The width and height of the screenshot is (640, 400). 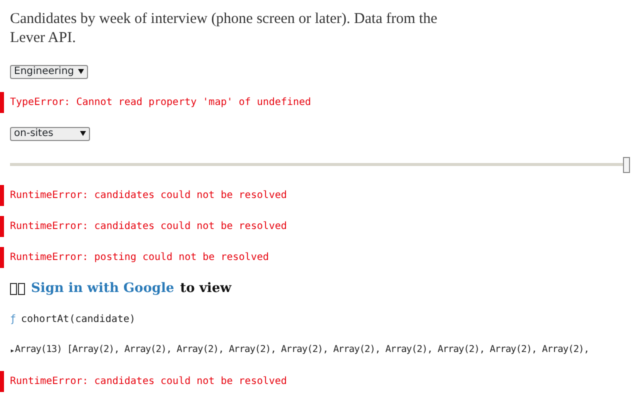 What do you see at coordinates (102, 288) in the screenshot?
I see `sign-in-link: Sign in with Google` at bounding box center [102, 288].